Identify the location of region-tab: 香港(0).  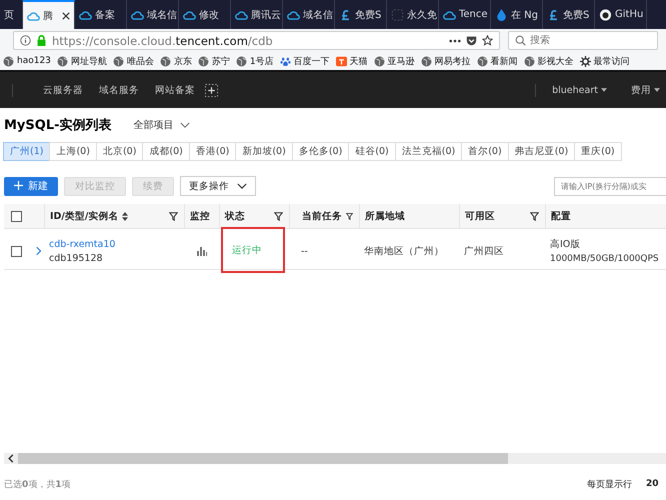
(212, 151).